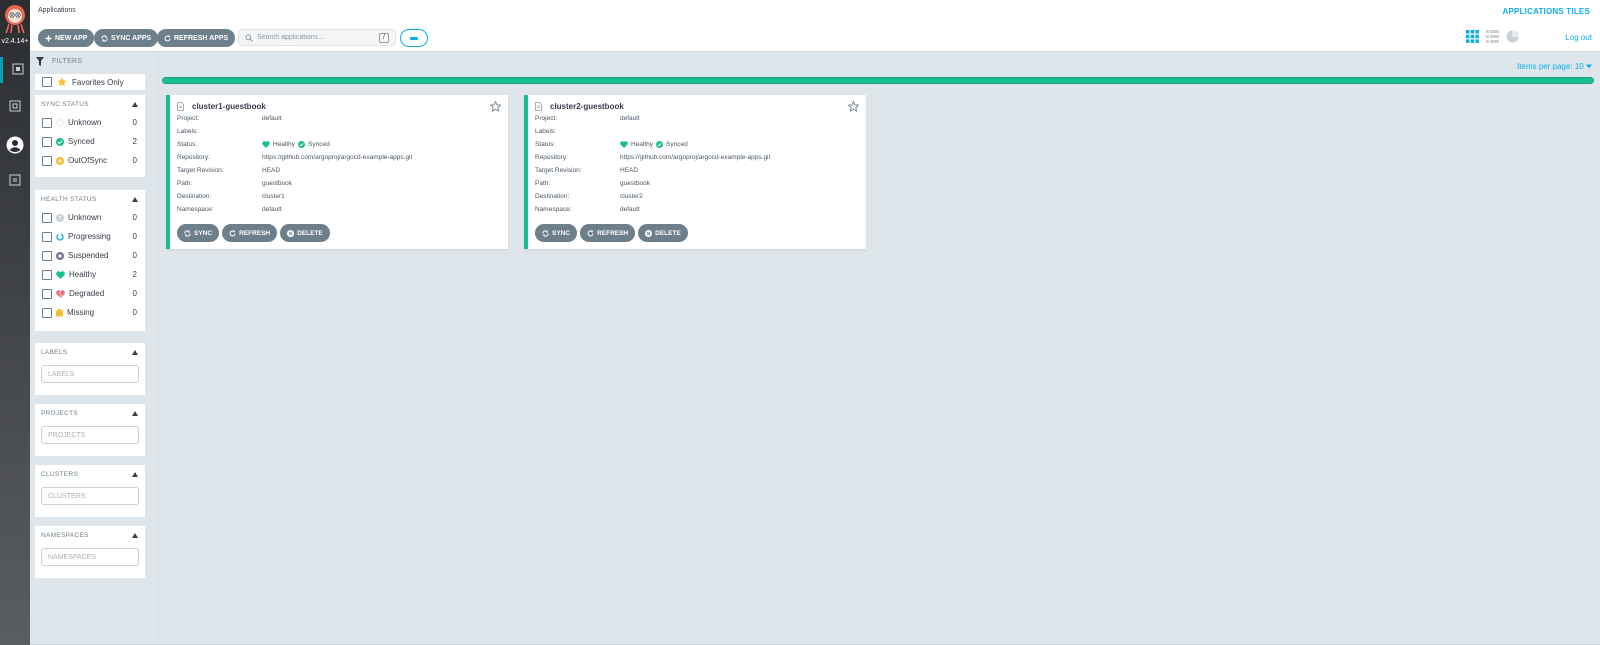  What do you see at coordinates (187, 144) in the screenshot?
I see `field-label: Status:` at bounding box center [187, 144].